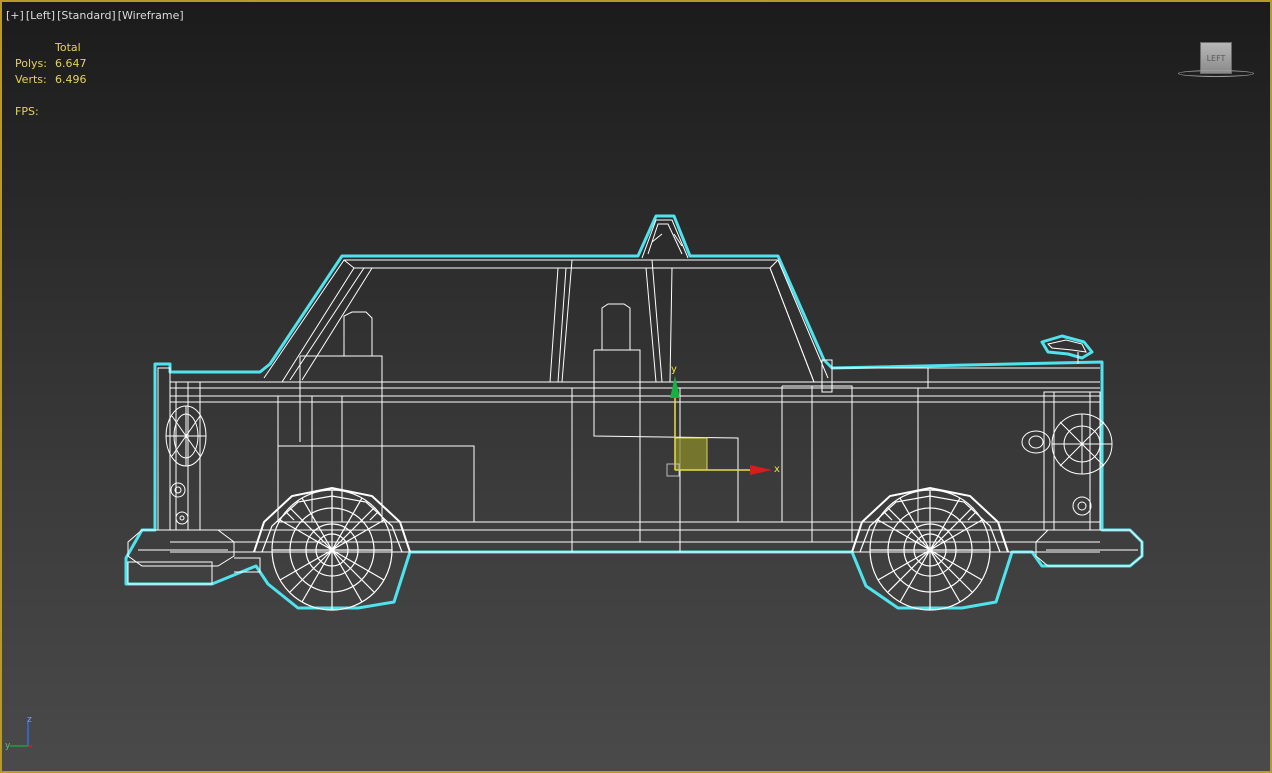 This screenshot has width=1272, height=773. I want to click on viewport-shading-style-menu: [Standard], so click(86, 15).